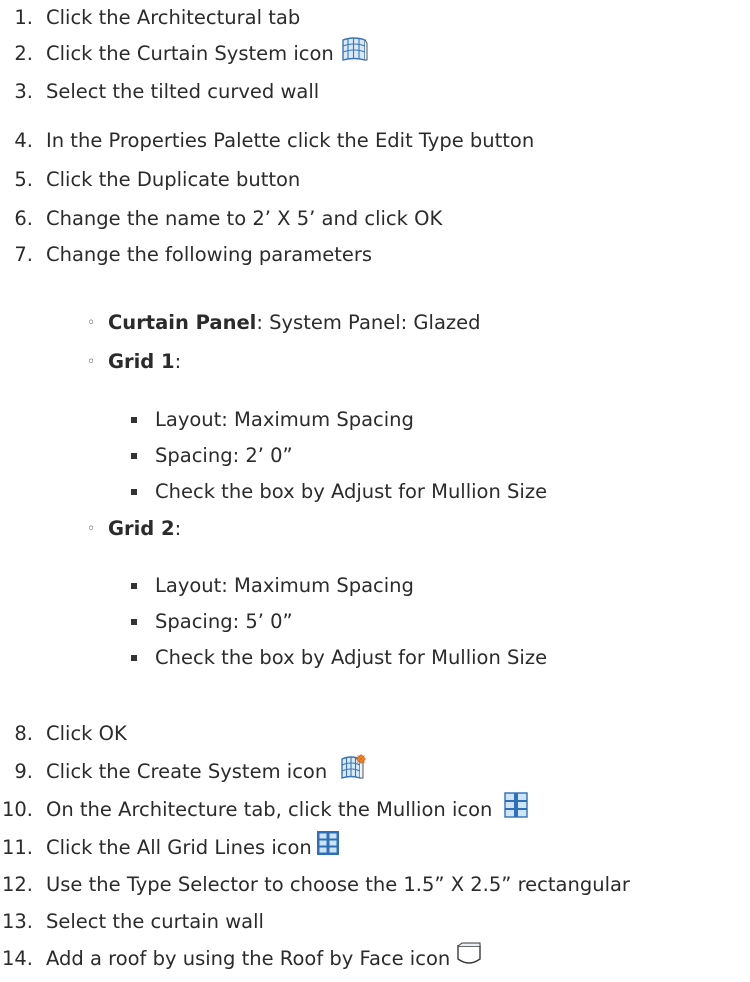  What do you see at coordinates (328, 848) in the screenshot?
I see `all-grid-lines-icon` at bounding box center [328, 848].